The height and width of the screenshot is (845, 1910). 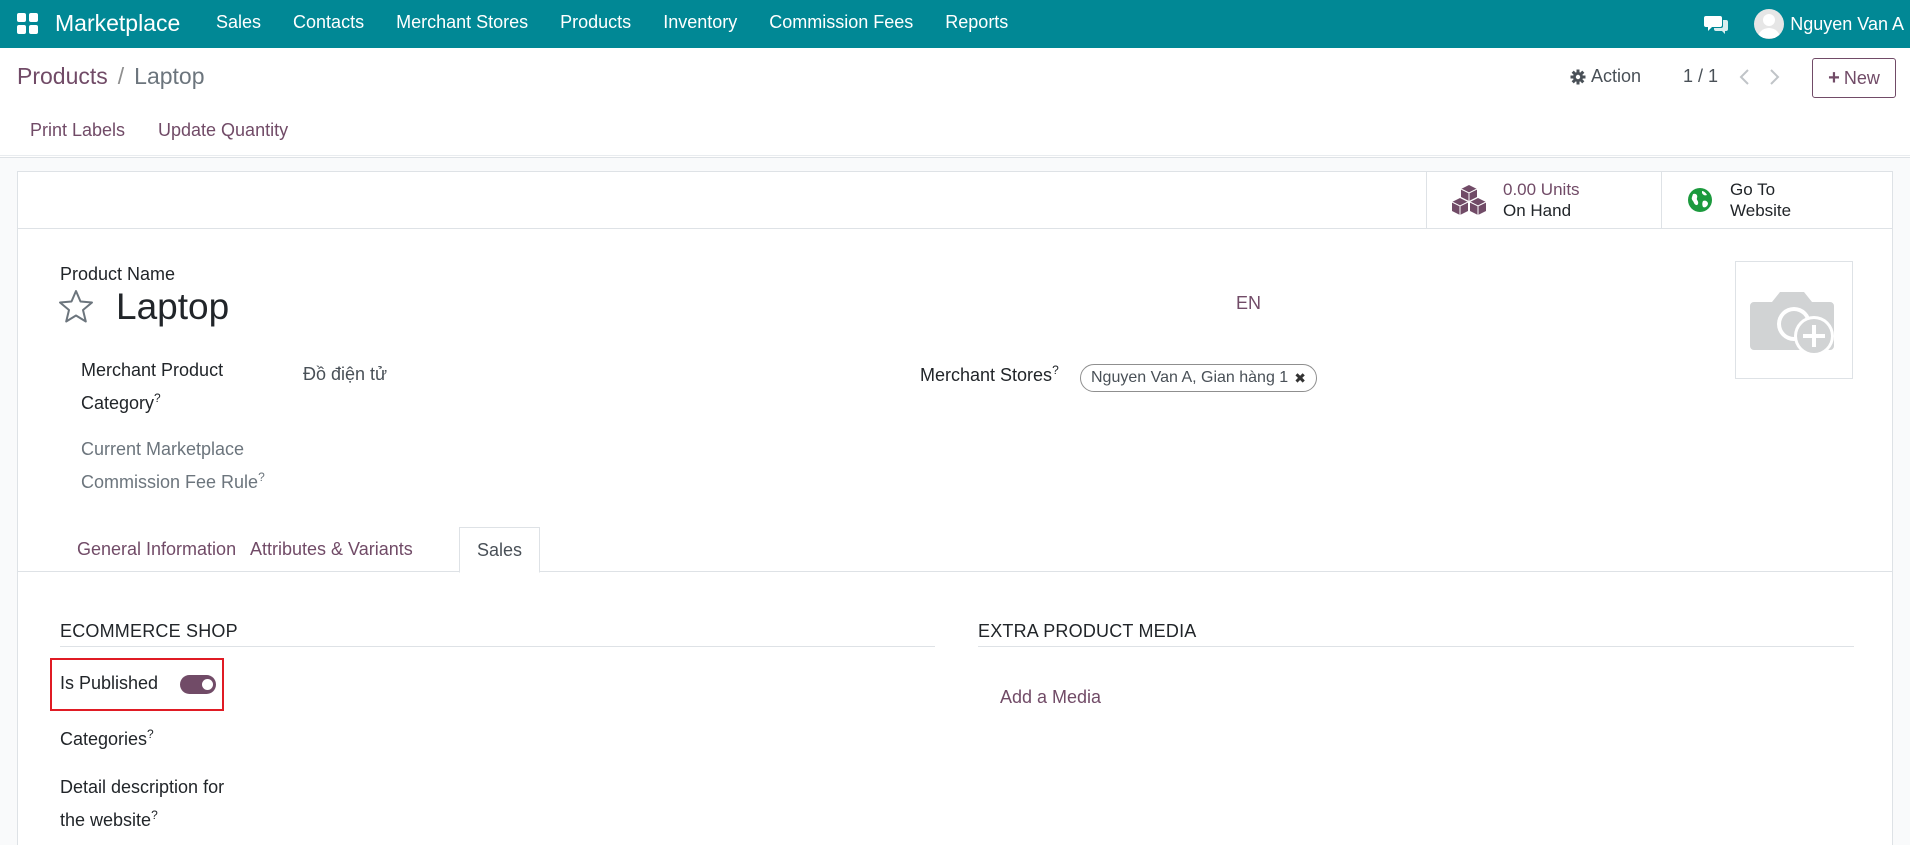 What do you see at coordinates (976, 24) in the screenshot?
I see `menu-item-reports: Reports` at bounding box center [976, 24].